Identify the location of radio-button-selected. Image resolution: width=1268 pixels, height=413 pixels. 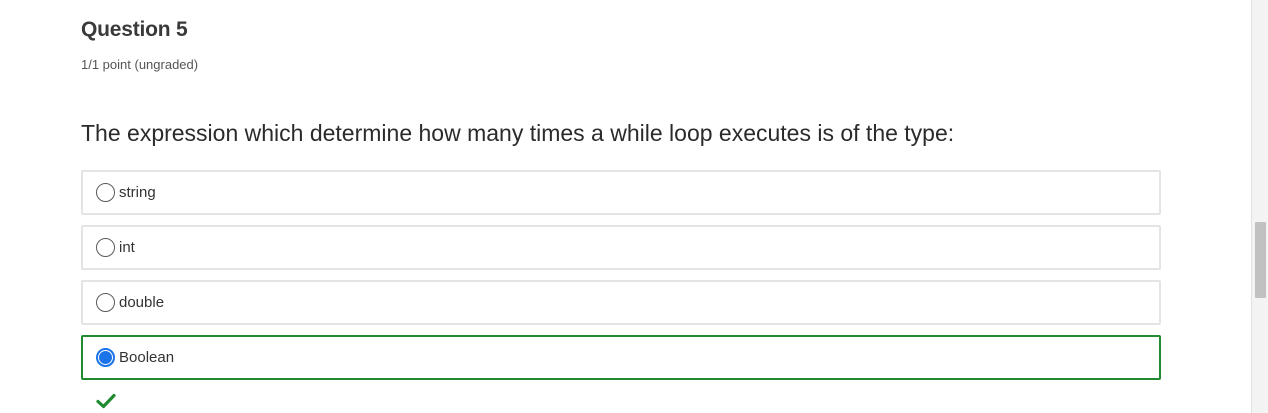
(105, 357).